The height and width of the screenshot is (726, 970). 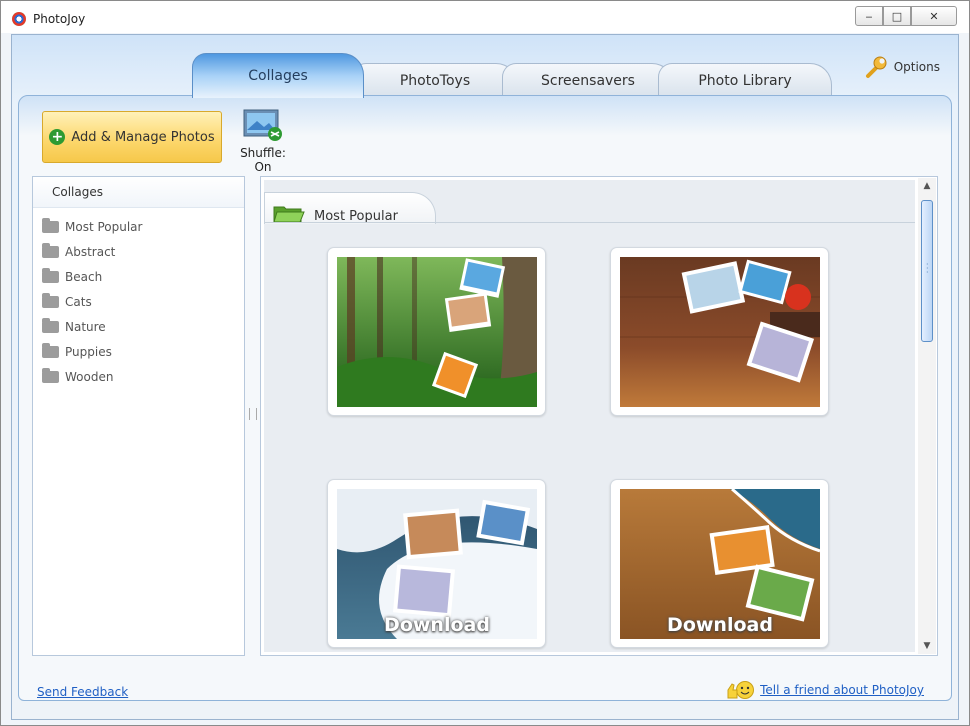 What do you see at coordinates (876, 67) in the screenshot?
I see `wrench-icon` at bounding box center [876, 67].